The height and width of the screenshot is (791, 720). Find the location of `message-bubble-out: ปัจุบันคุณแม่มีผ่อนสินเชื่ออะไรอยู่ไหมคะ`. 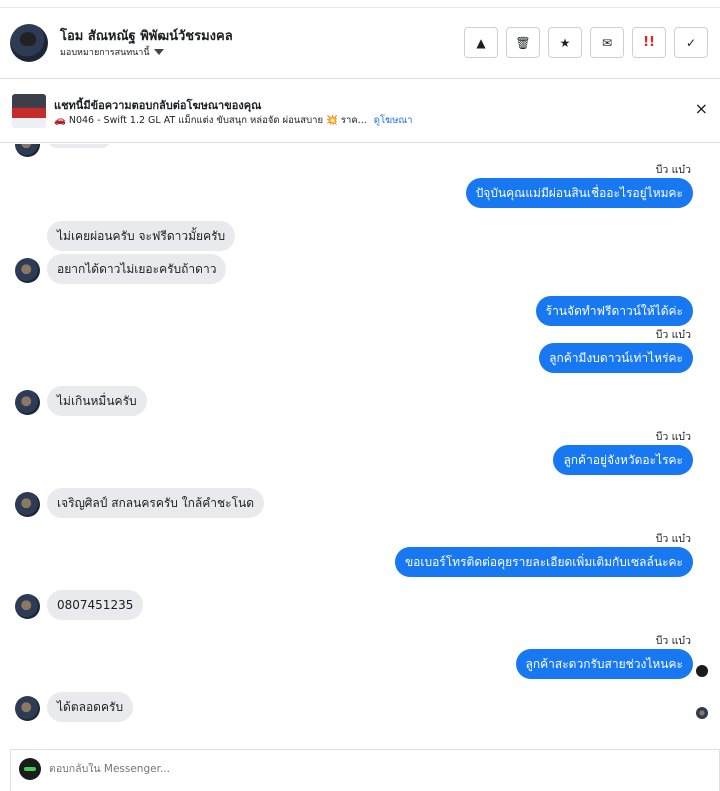

message-bubble-out: ปัจุบันคุณแม่มีผ่อนสินเชื่ออะไรอยู่ไหมคะ is located at coordinates (579, 193).